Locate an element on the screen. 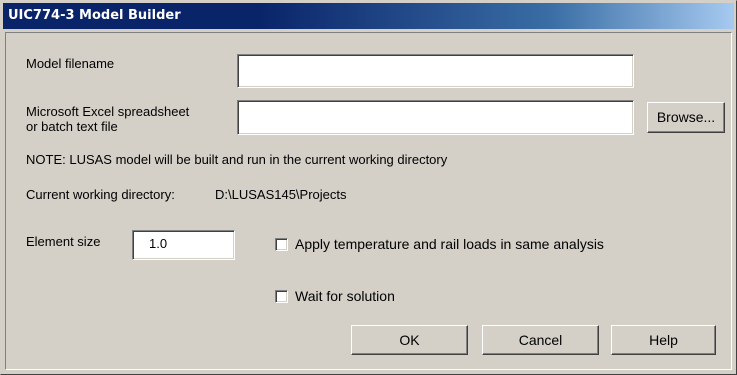 This screenshot has width=737, height=375. cancel-button: Cancel is located at coordinates (540, 340).